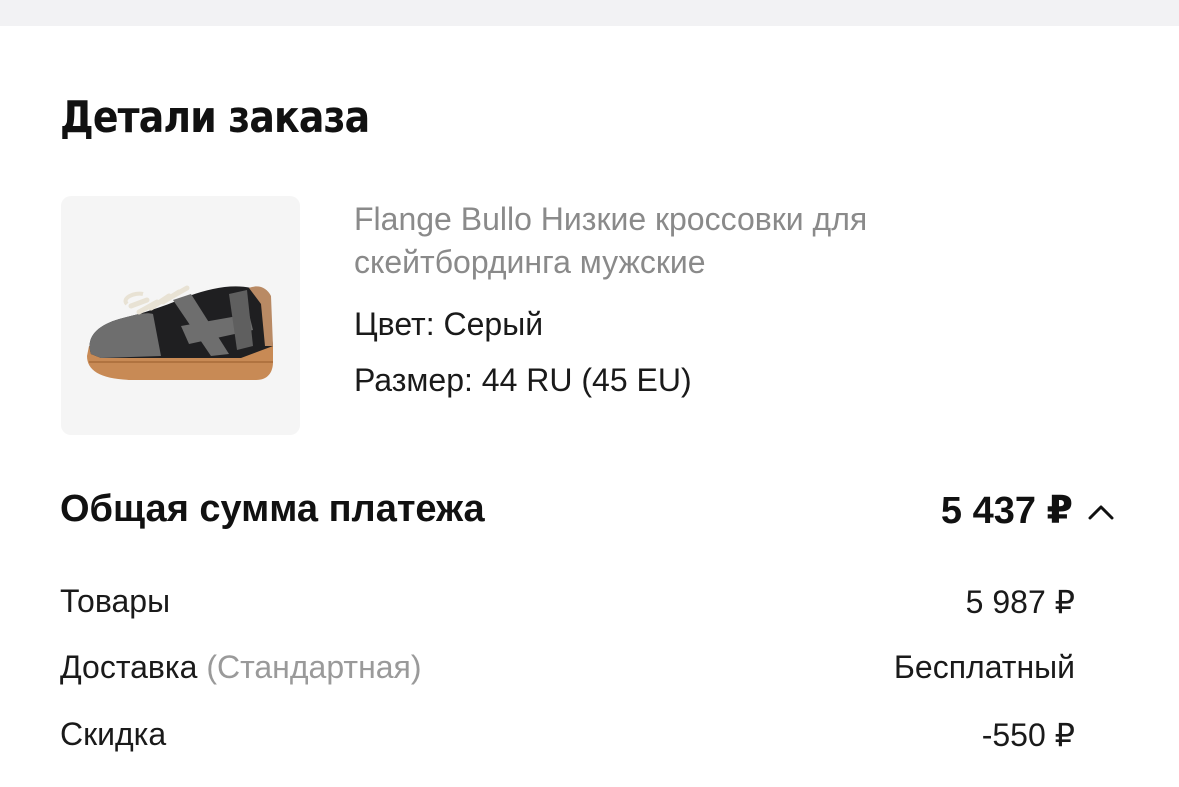 This screenshot has height=787, width=1179. Describe the element at coordinates (180, 332) in the screenshot. I see `sneaker-image` at that location.